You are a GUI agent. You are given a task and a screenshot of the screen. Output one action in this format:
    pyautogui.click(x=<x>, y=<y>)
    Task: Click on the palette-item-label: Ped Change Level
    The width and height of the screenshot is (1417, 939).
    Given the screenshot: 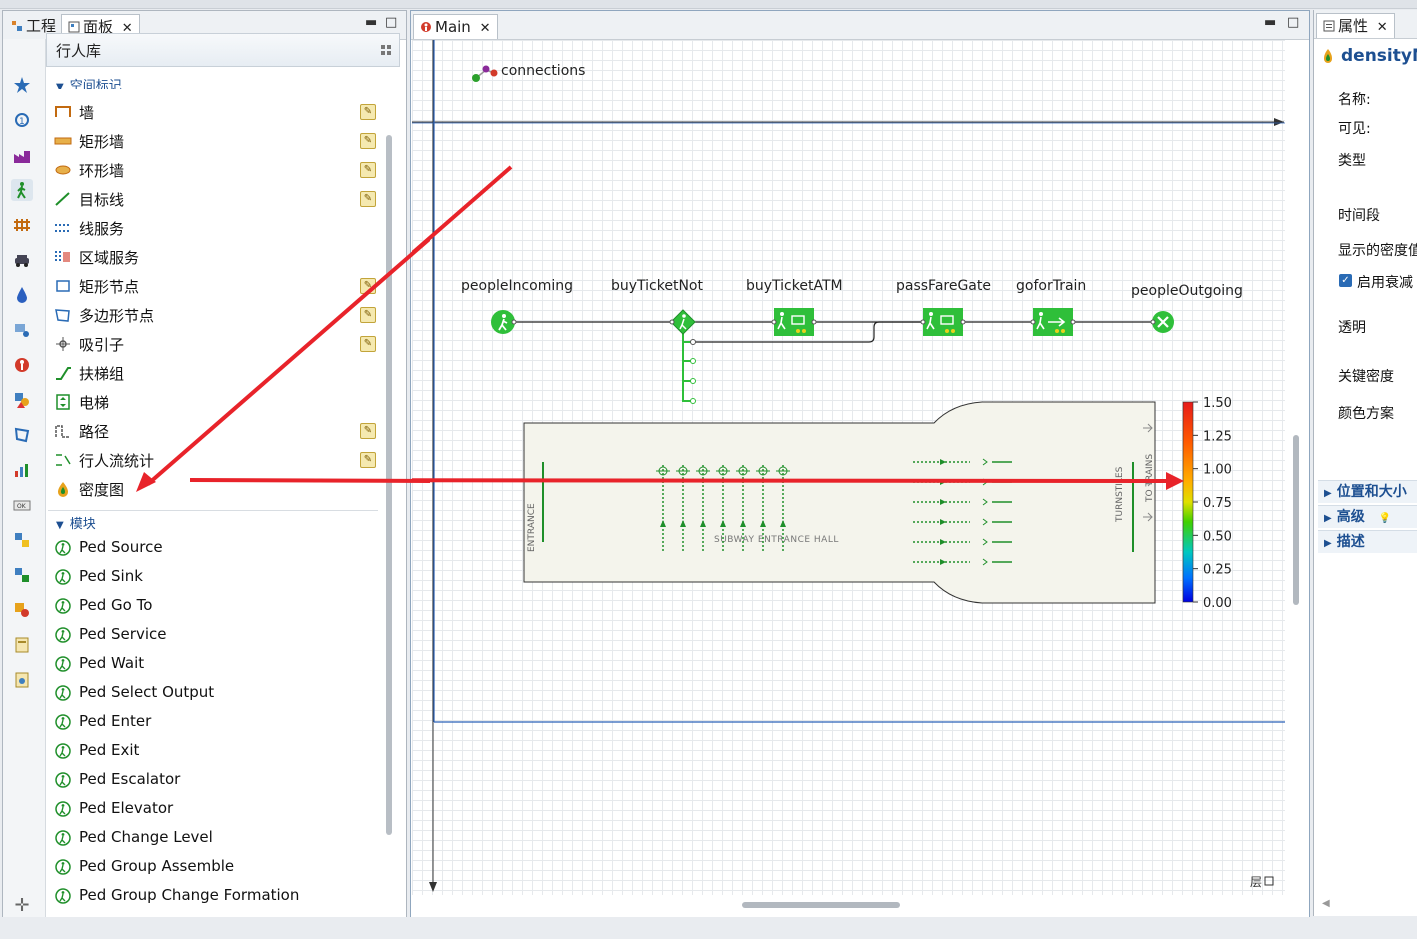 What is the action you would take?
    pyautogui.click(x=146, y=837)
    